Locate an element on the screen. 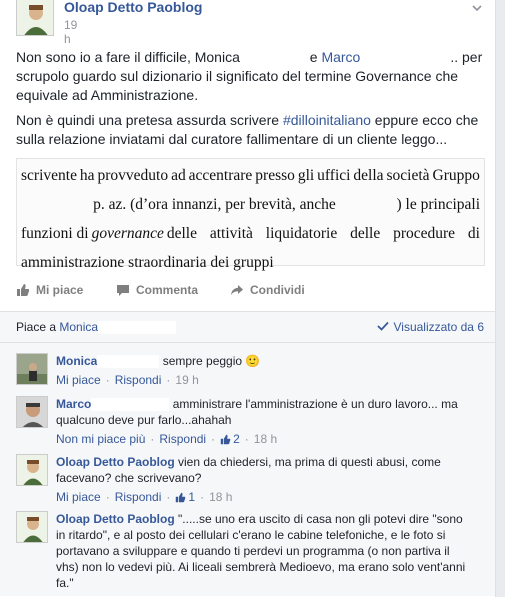 The height and width of the screenshot is (597, 505). comment-meta: Mi piace · Rispondi · 19 h is located at coordinates (127, 380).